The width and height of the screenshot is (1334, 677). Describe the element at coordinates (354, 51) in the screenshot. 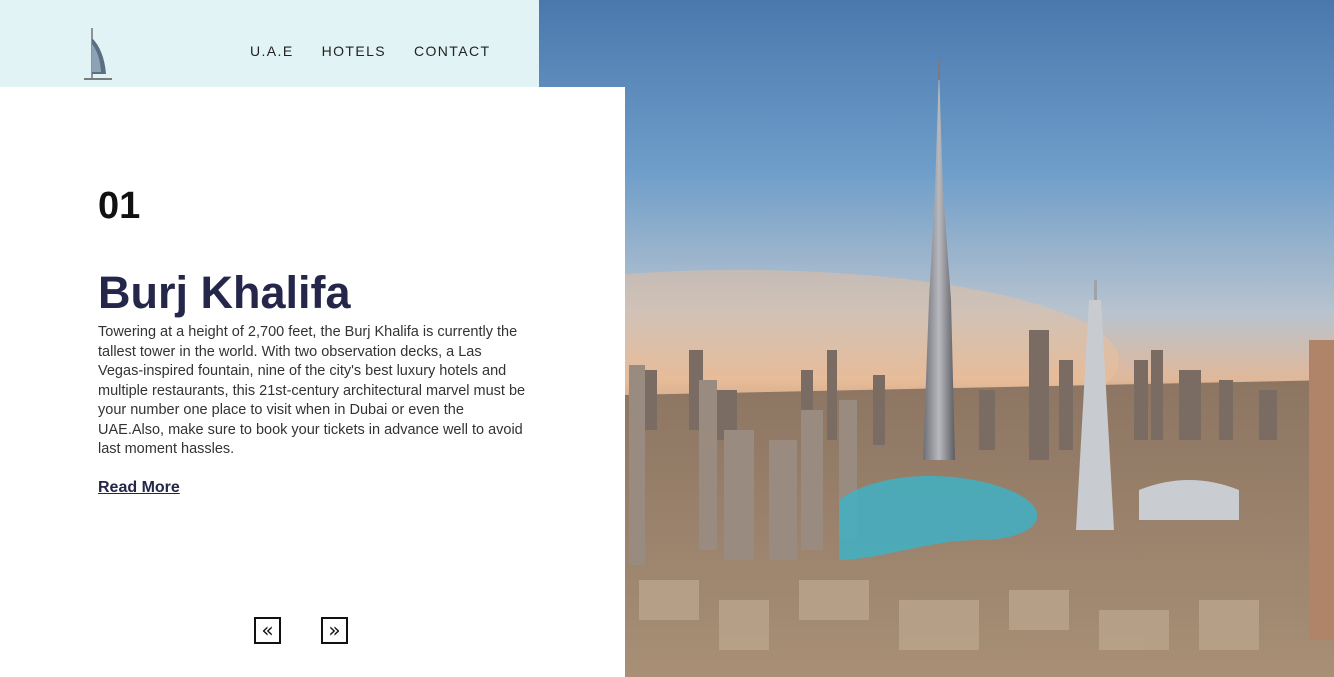

I see `nav-link-hotels: HOTELS` at that location.